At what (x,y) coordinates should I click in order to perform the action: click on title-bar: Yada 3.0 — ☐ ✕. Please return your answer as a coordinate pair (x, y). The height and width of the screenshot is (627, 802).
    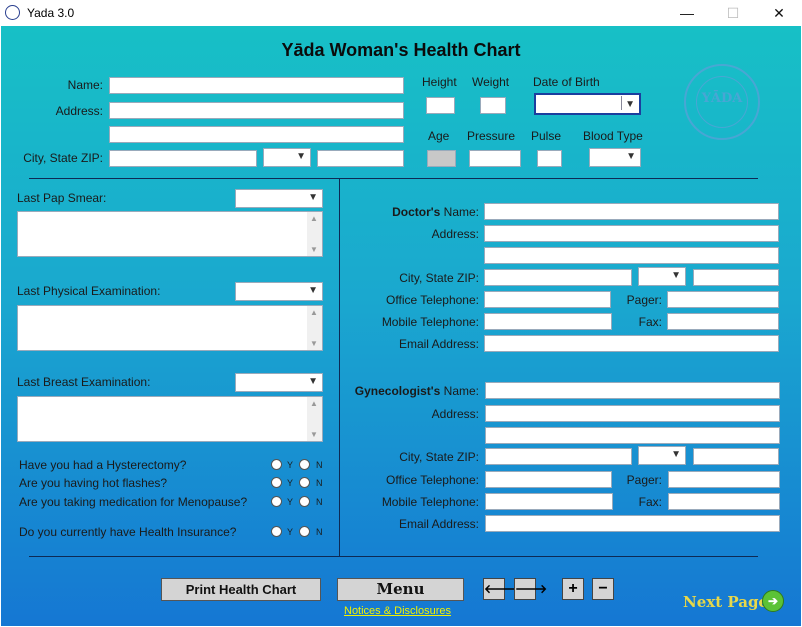
    Looking at the image, I should click on (401, 13).